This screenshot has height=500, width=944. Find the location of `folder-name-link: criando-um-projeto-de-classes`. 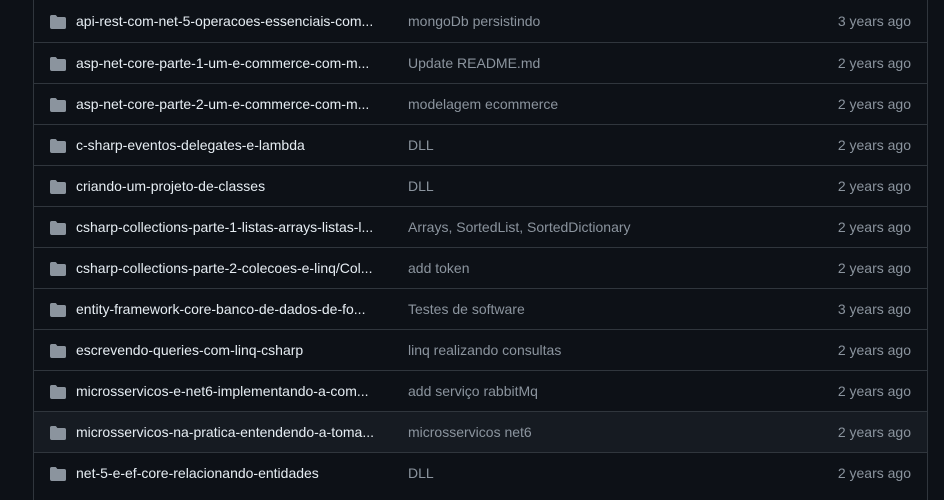

folder-name-link: criando-um-projeto-de-classes is located at coordinates (231, 186).